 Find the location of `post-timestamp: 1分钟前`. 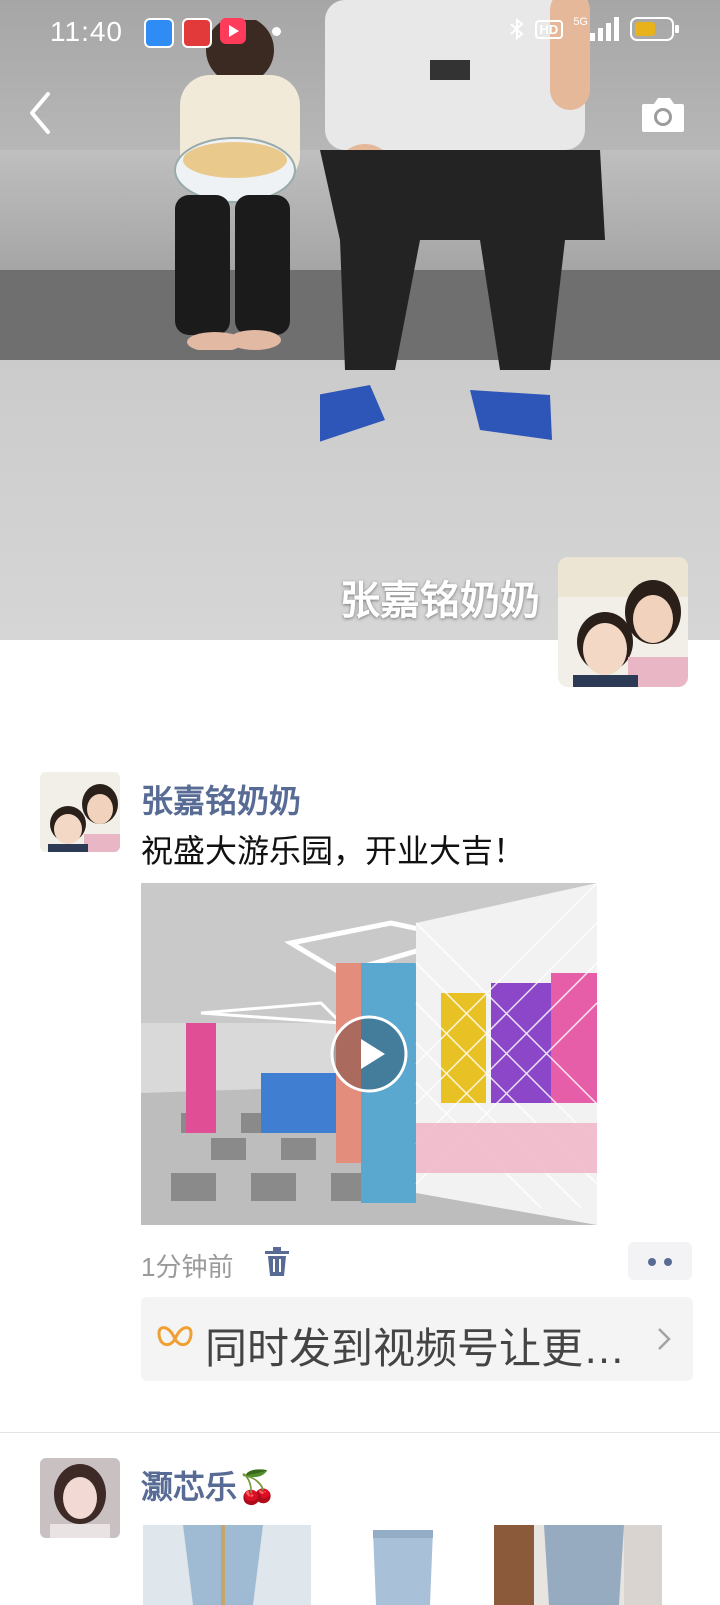

post-timestamp: 1分钟前 is located at coordinates (187, 1267).